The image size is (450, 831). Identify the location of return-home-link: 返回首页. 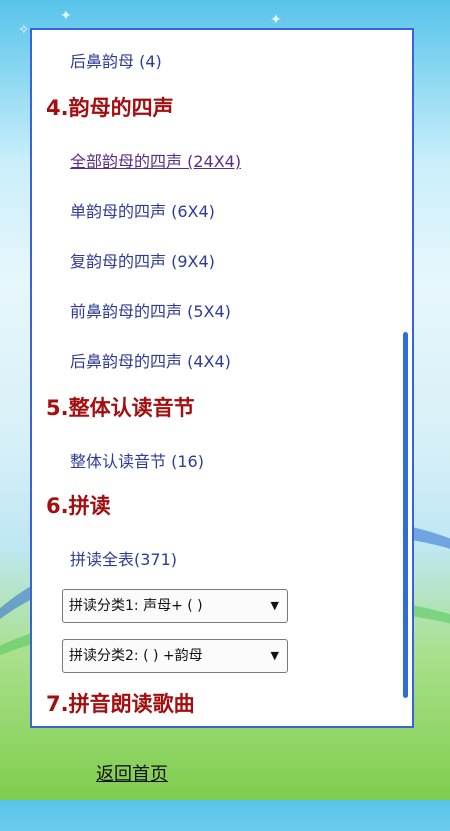
(132, 773).